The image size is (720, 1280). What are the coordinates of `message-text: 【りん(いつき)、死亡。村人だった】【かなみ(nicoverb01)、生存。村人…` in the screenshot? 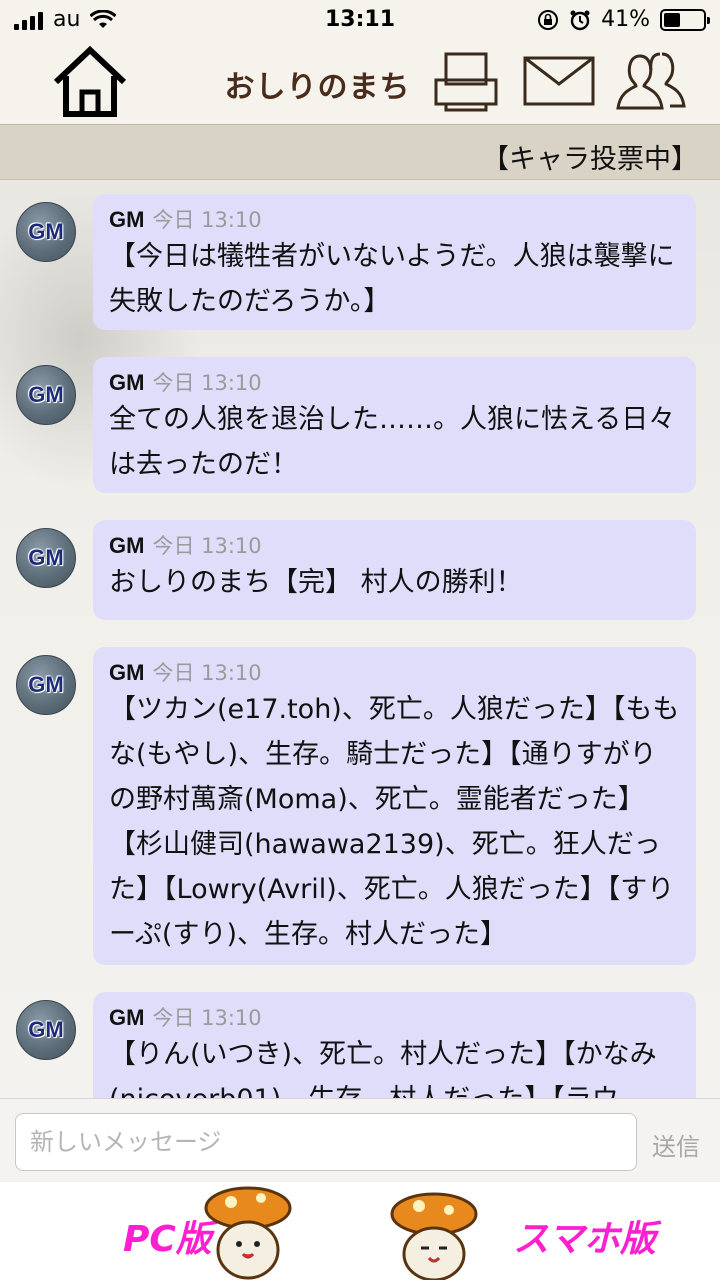 It's located at (383, 1068).